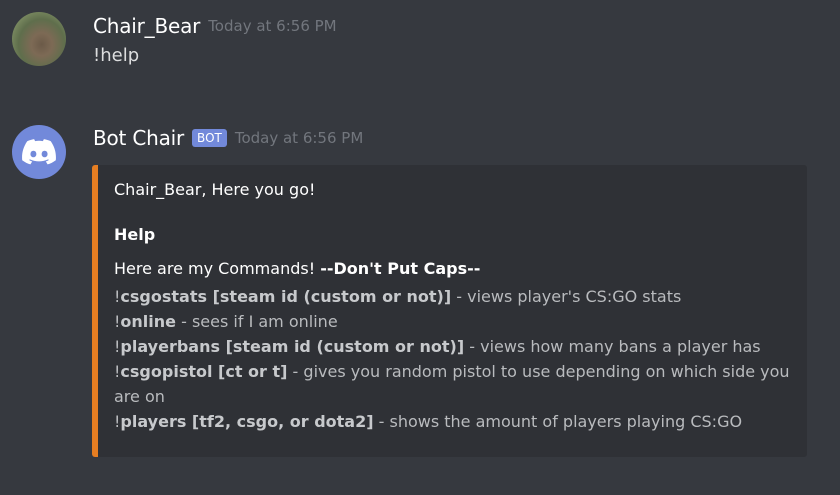  What do you see at coordinates (138, 138) in the screenshot?
I see `username: Bot Chair` at bounding box center [138, 138].